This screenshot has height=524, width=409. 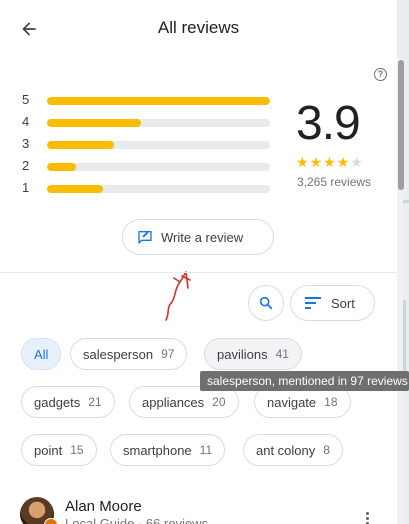 I want to click on sort-icon, so click(x=313, y=303).